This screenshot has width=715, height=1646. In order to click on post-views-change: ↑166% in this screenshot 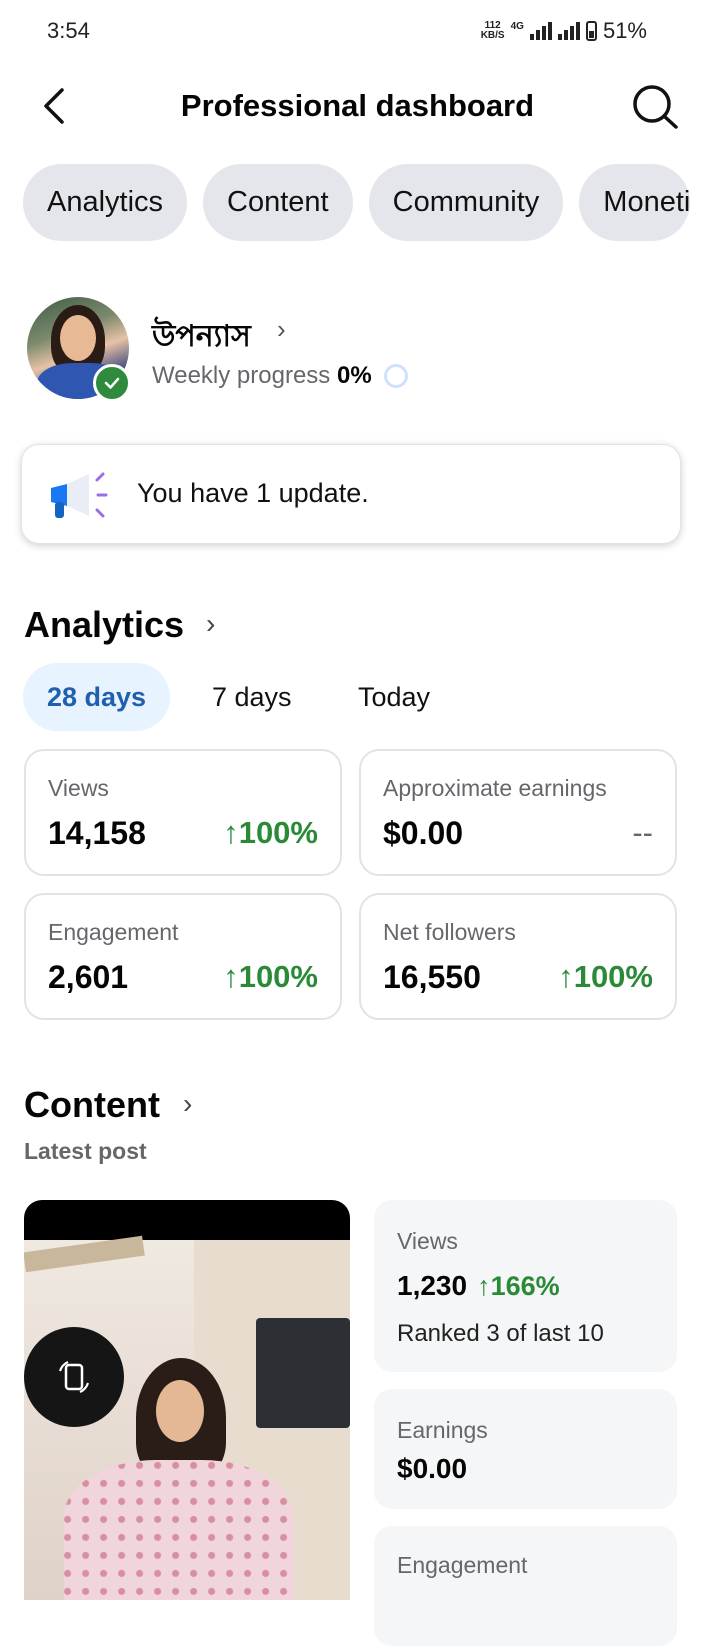, I will do `click(518, 1286)`.